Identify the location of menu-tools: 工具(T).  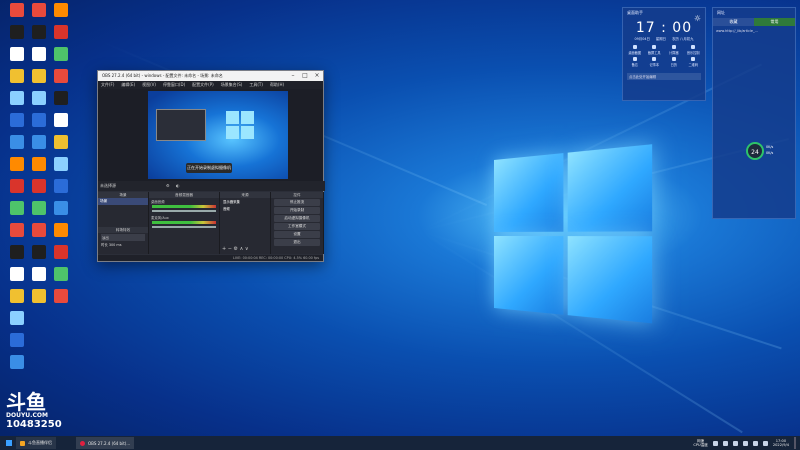
(256, 85).